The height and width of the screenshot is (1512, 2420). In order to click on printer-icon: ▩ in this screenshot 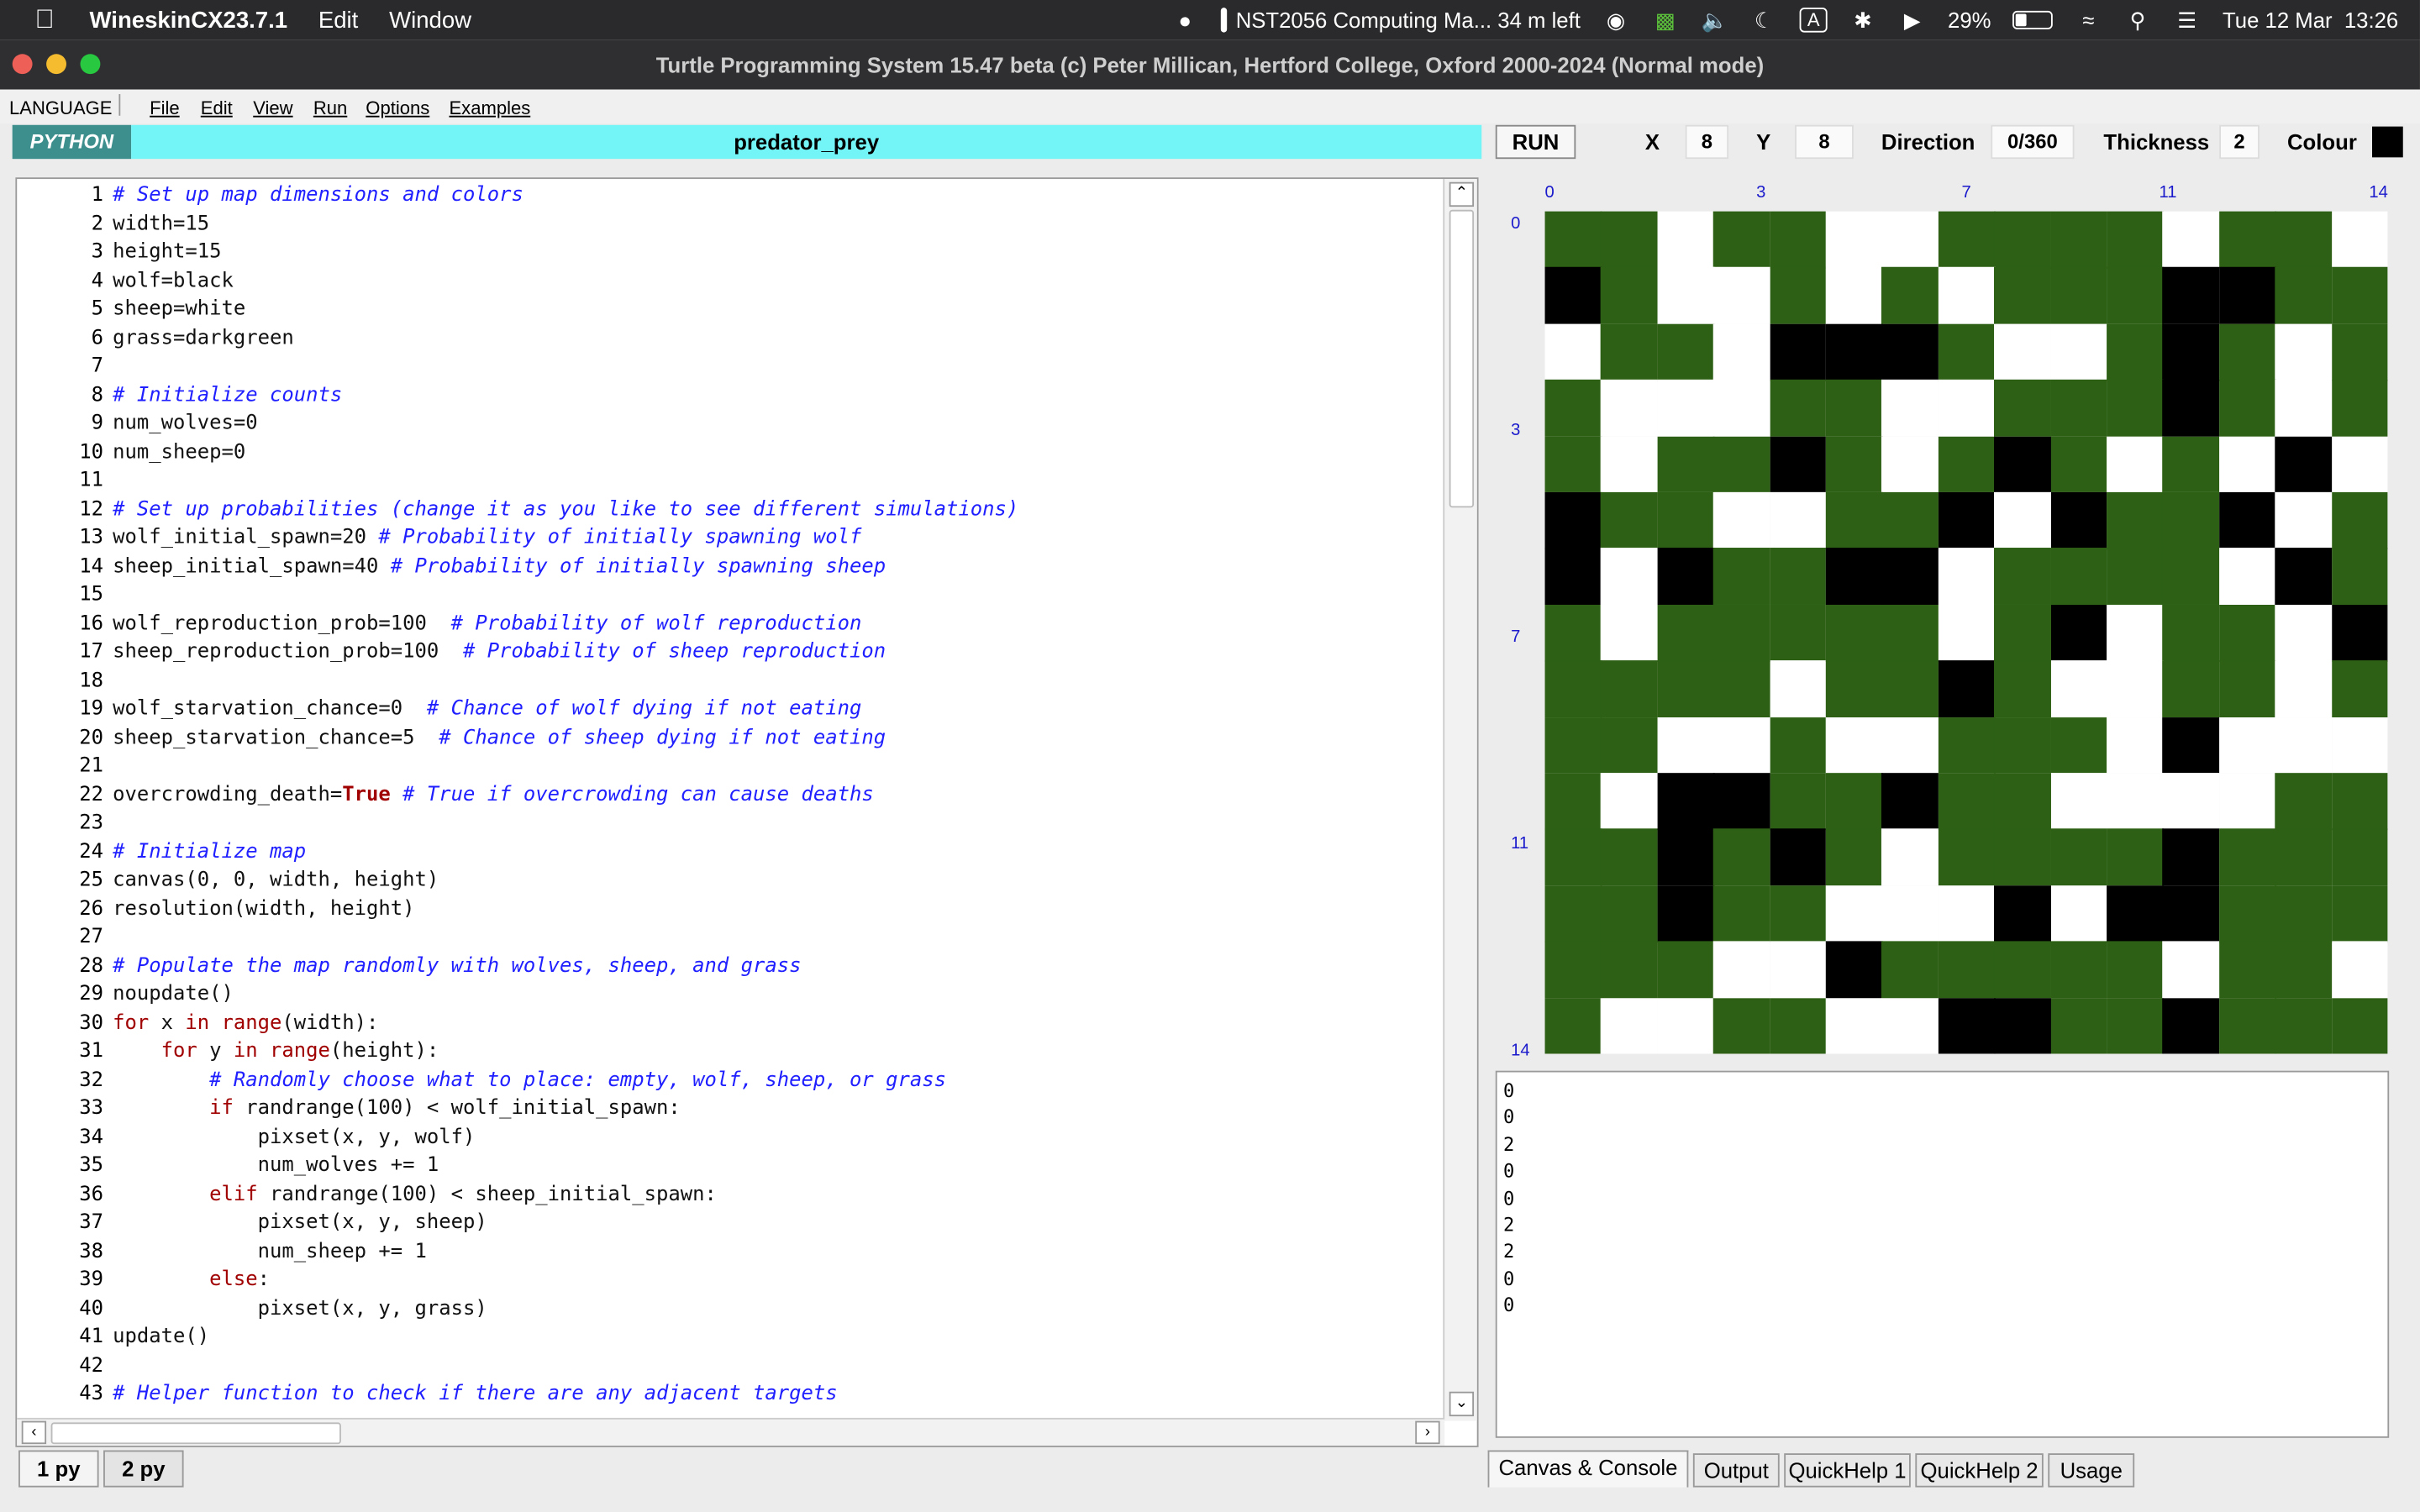, I will do `click(1665, 20)`.